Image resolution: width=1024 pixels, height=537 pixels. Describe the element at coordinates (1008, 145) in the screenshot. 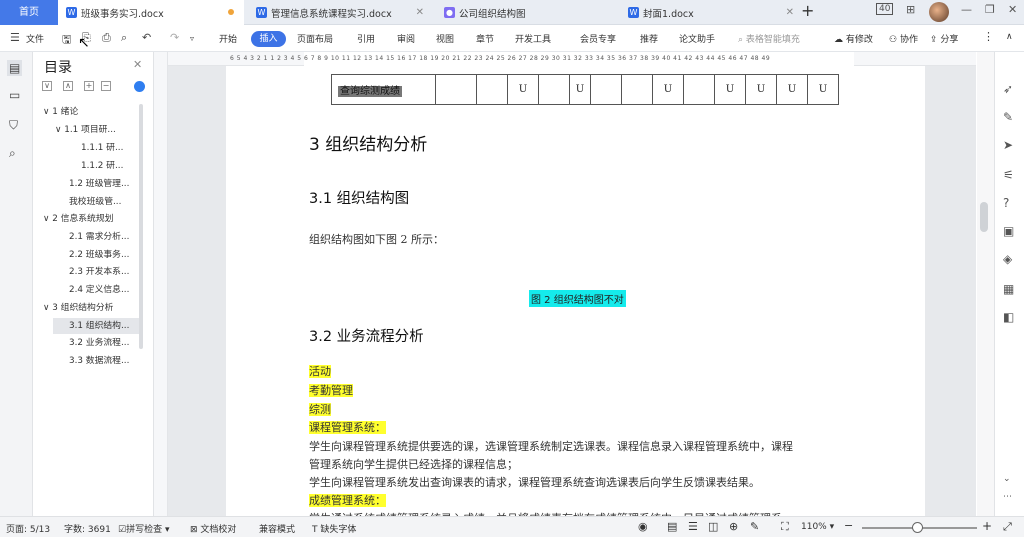

I see `select-cursor-icon: ➤` at that location.